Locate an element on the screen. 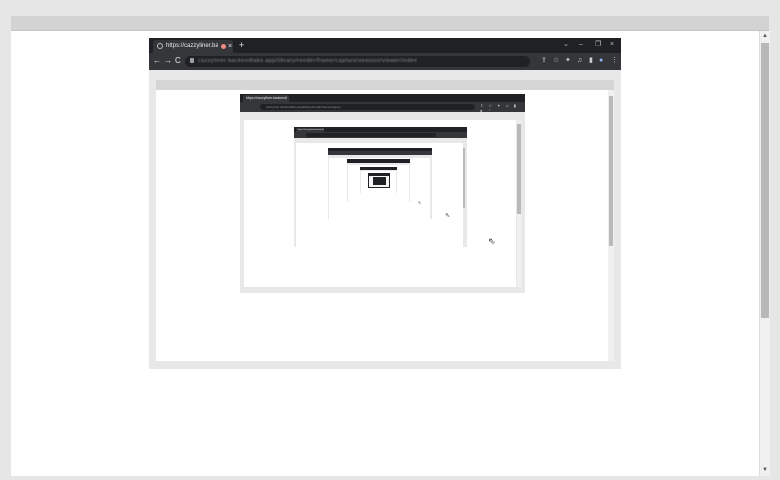  lock-icon is located at coordinates (192, 60).